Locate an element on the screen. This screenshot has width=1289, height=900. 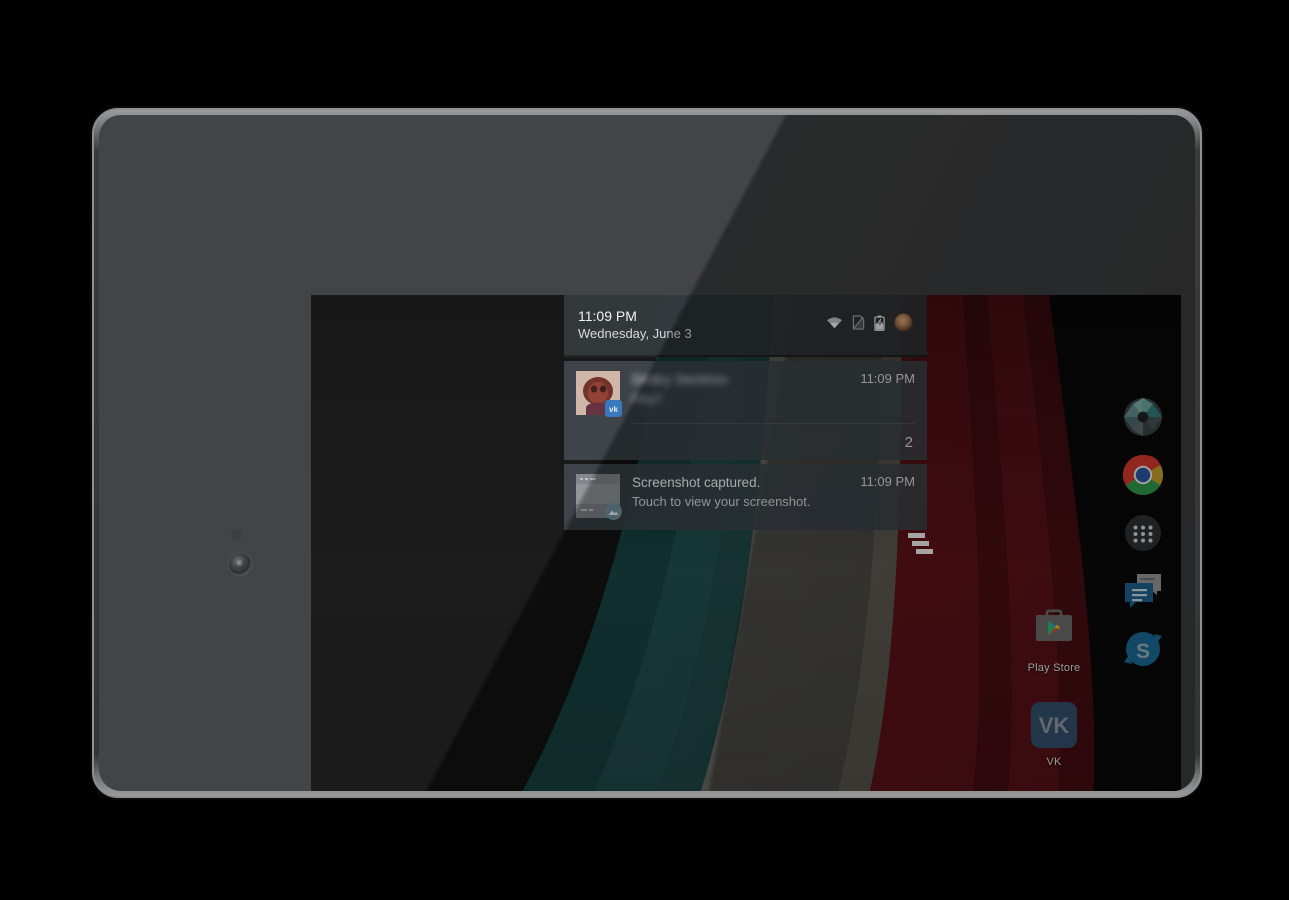
notification-title: Screenshot captured. is located at coordinates (696, 482).